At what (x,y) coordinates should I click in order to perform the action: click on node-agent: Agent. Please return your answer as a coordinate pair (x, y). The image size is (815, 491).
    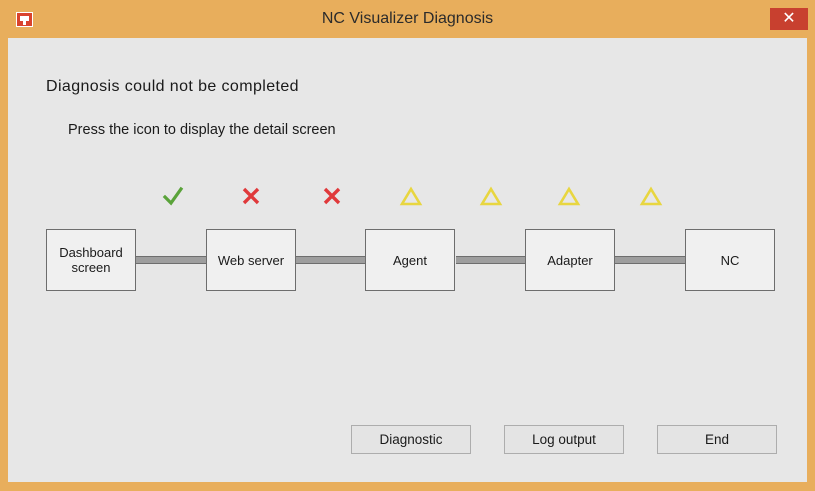
    Looking at the image, I should click on (410, 260).